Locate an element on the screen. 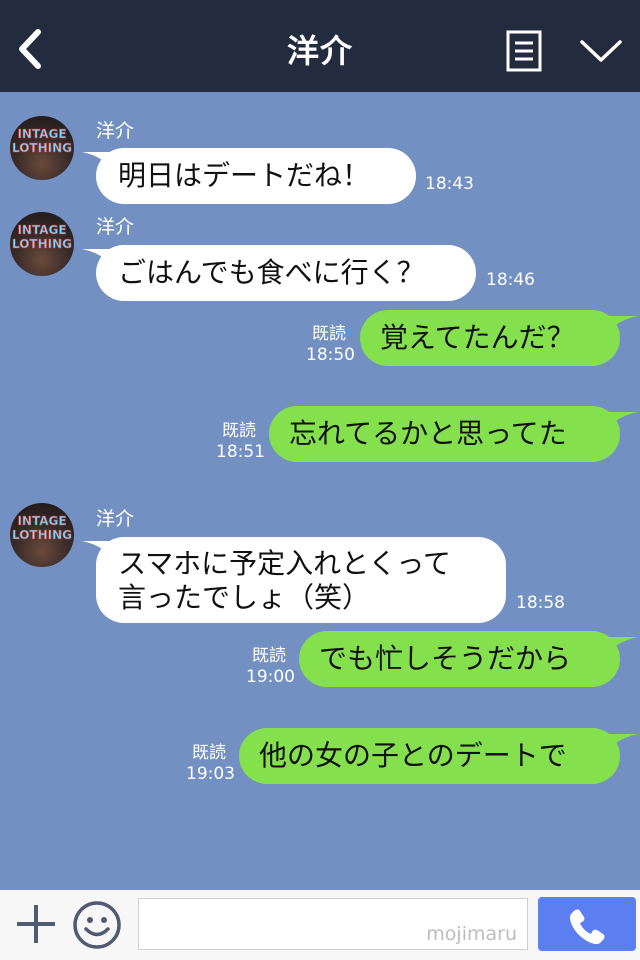 The width and height of the screenshot is (640, 960). message-text-line-1: スマホに予定入れとくって is located at coordinates (284, 563).